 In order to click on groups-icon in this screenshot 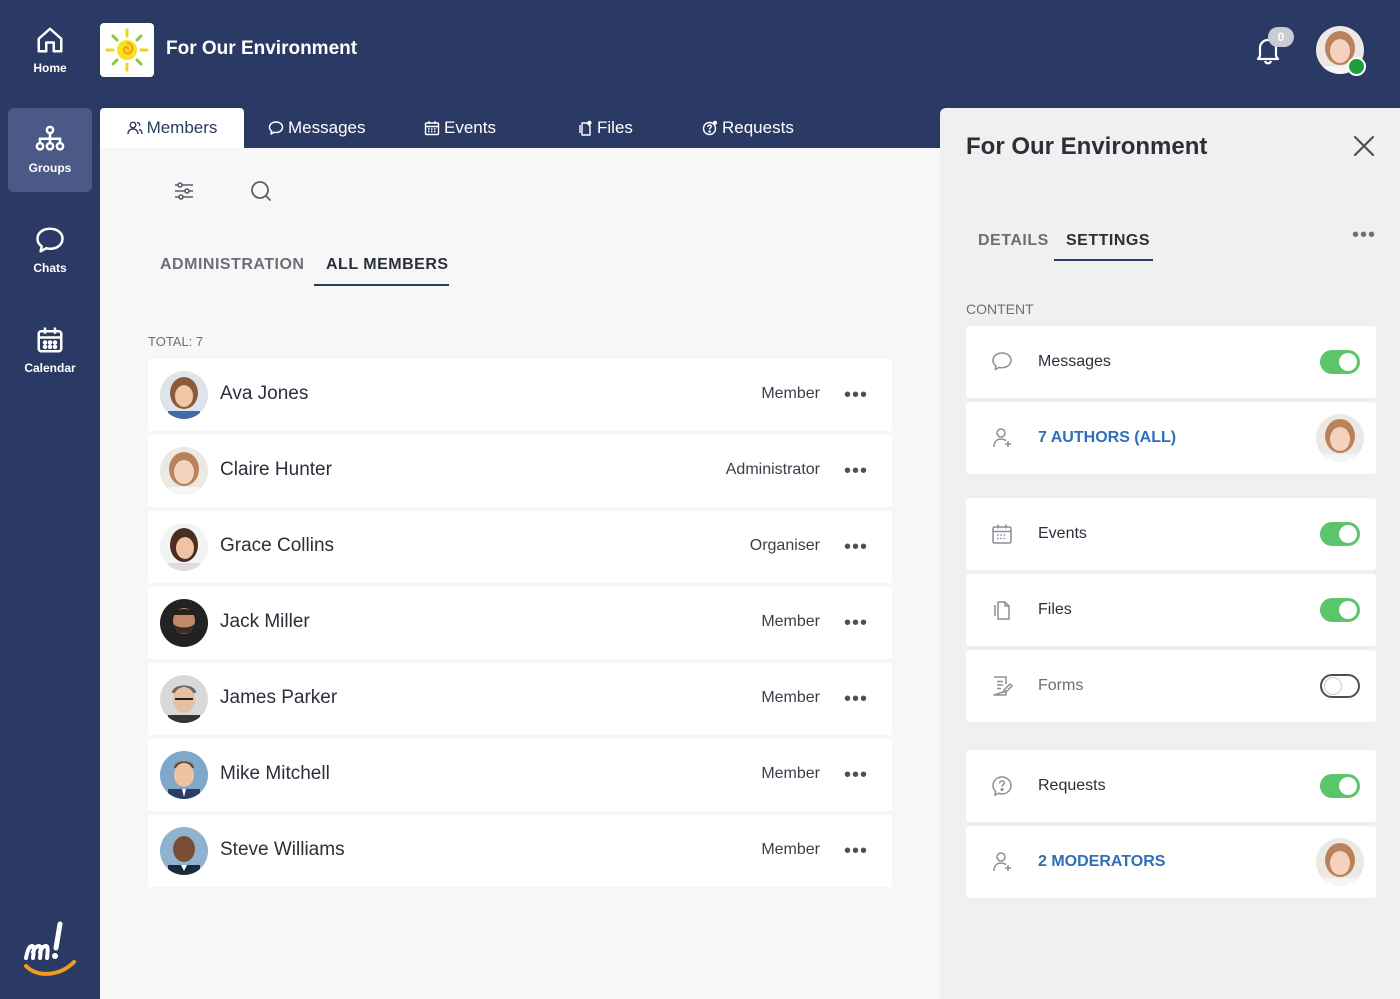, I will do `click(50, 138)`.